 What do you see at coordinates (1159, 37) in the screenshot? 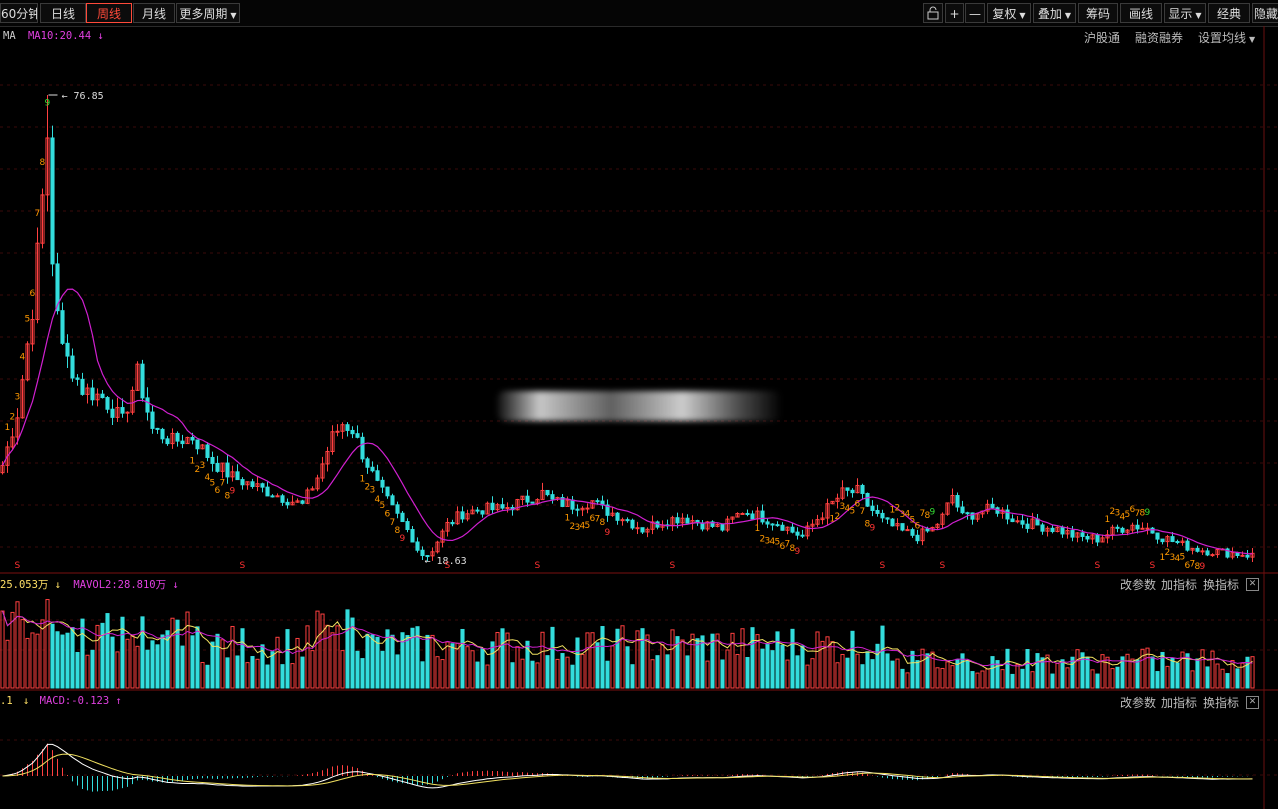
I see `link-margin-trading: 融资融券` at bounding box center [1159, 37].